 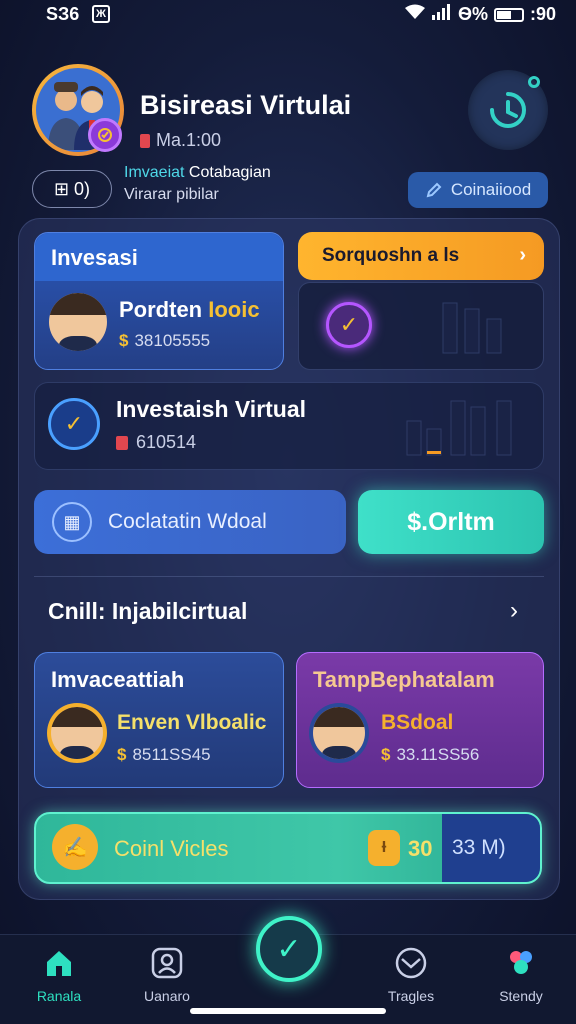 What do you see at coordinates (521, 963) in the screenshot?
I see `study-icon` at bounding box center [521, 963].